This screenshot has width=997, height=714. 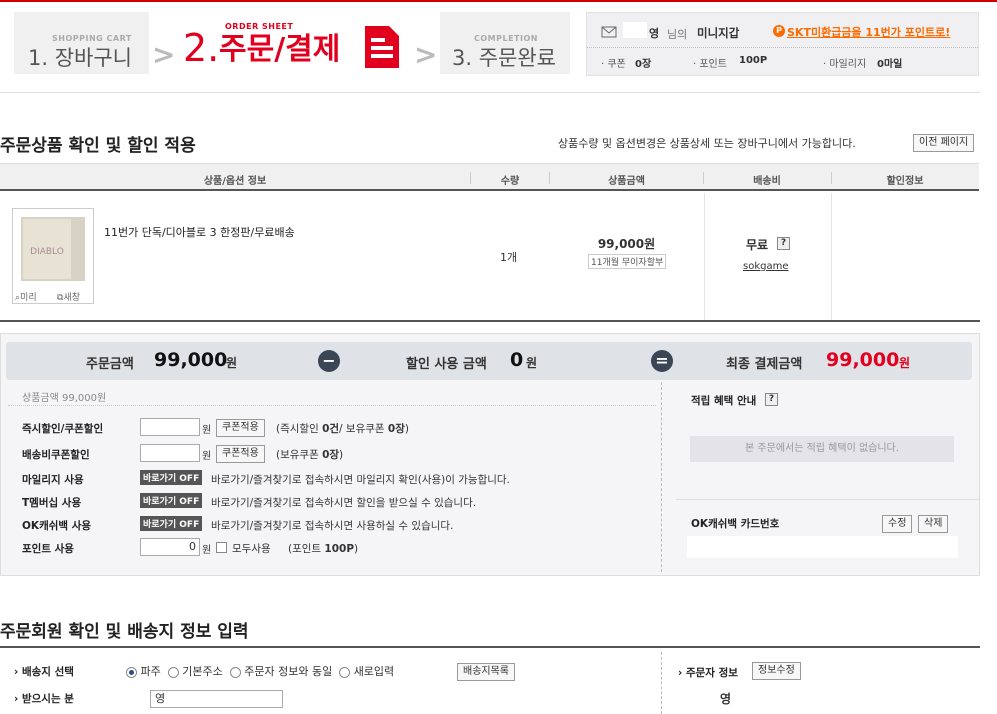 What do you see at coordinates (779, 31) in the screenshot?
I see `point-icon: P` at bounding box center [779, 31].